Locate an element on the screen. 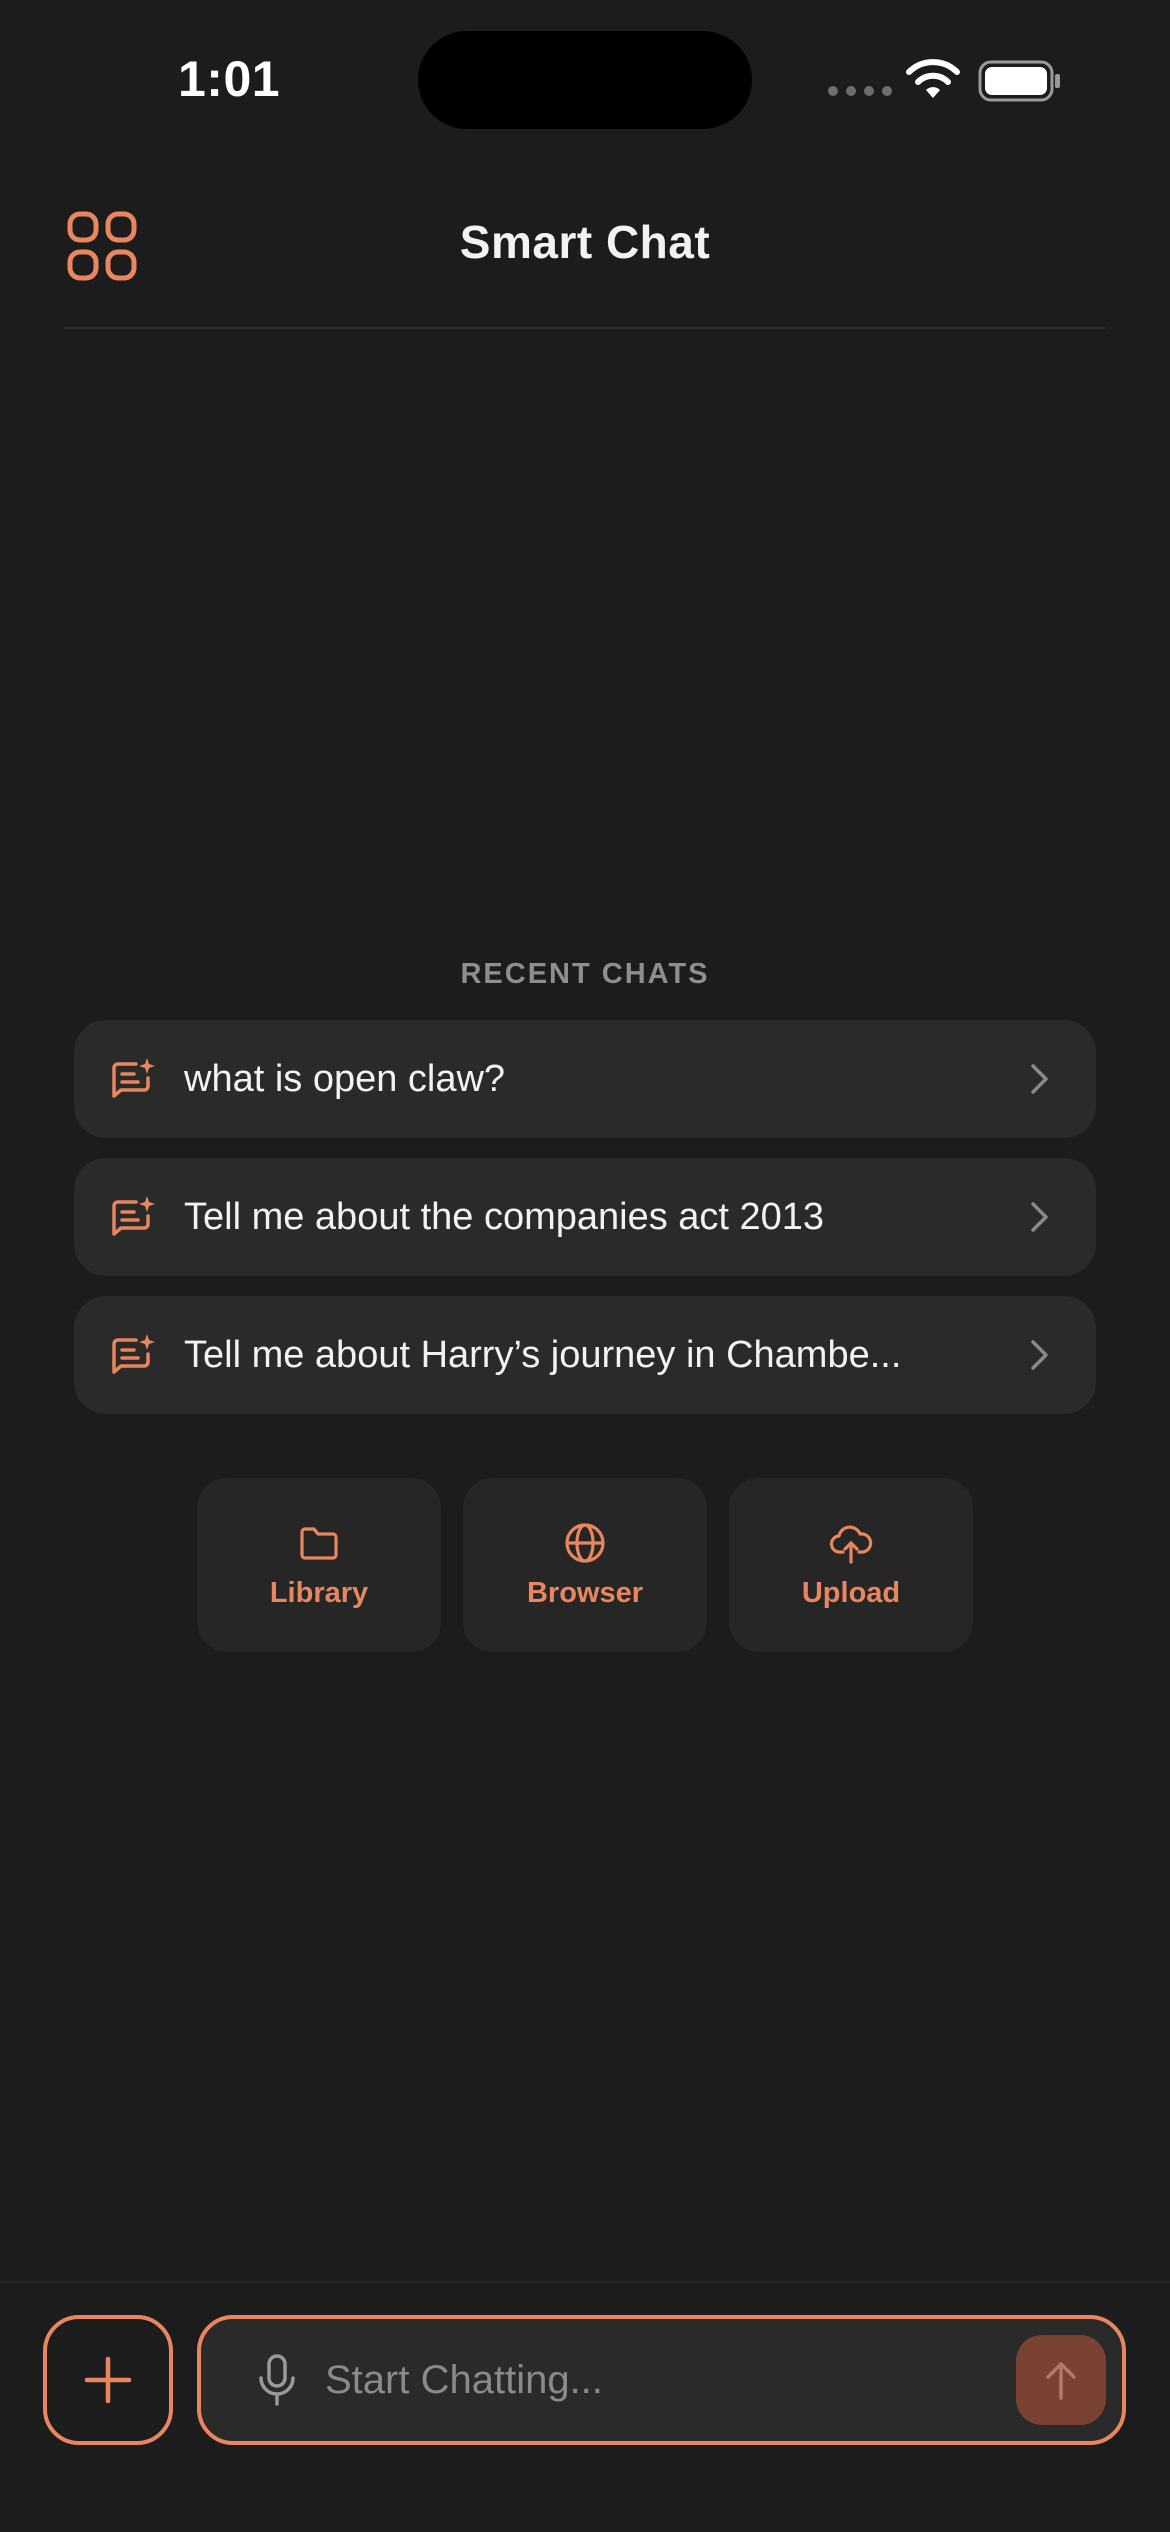  recent-chat-item: Tell me about the companies act 2013 is located at coordinates (585, 1217).